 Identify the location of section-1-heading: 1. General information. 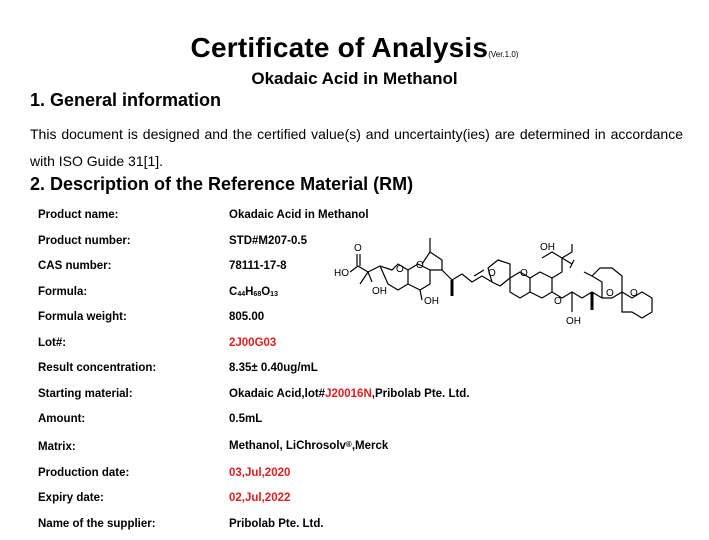
(126, 100).